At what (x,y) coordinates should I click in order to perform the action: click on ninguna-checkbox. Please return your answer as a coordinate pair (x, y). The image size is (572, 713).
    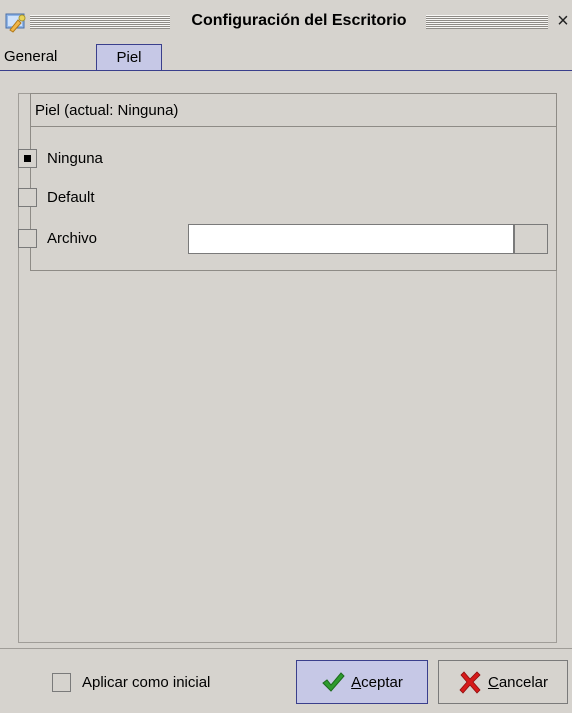
    Looking at the image, I should click on (27, 158).